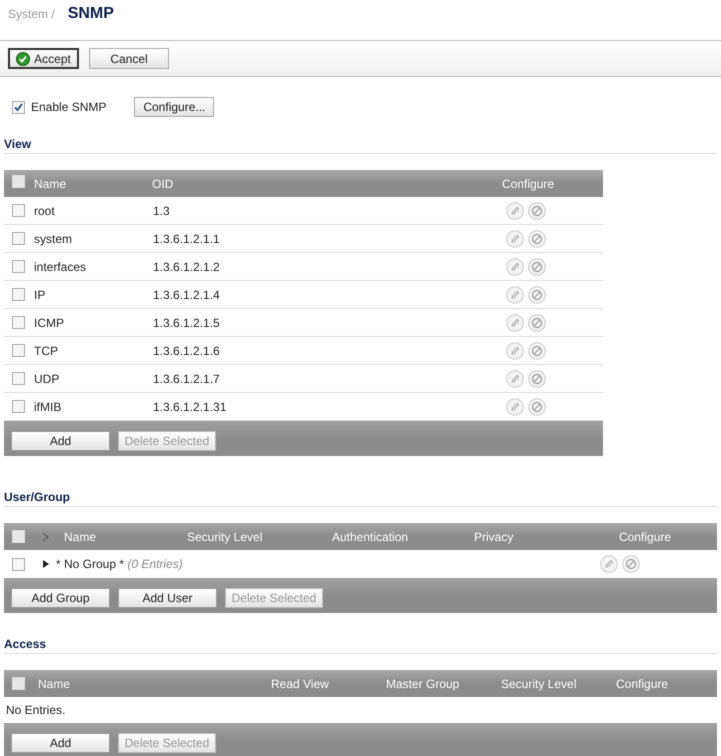 This screenshot has width=721, height=756. I want to click on column-header: Authentication, so click(371, 537).